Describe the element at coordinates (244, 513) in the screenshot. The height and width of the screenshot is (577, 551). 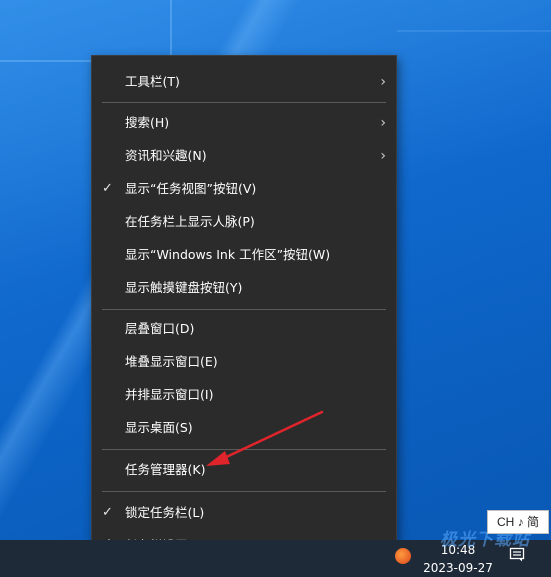
I see `menu-item-lock-taskbar: ✓ 锁定任务栏(L)` at that location.